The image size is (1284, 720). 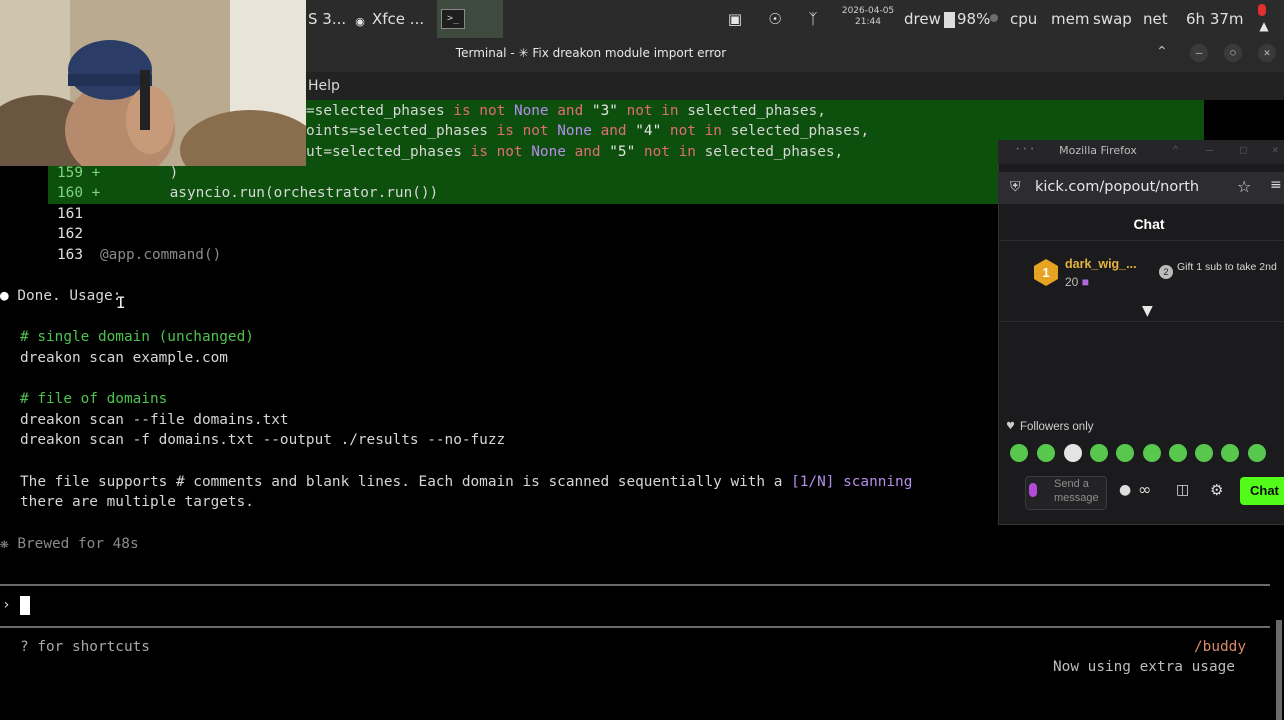 What do you see at coordinates (1264, 26) in the screenshot?
I see `volume-icon: ▲` at bounding box center [1264, 26].